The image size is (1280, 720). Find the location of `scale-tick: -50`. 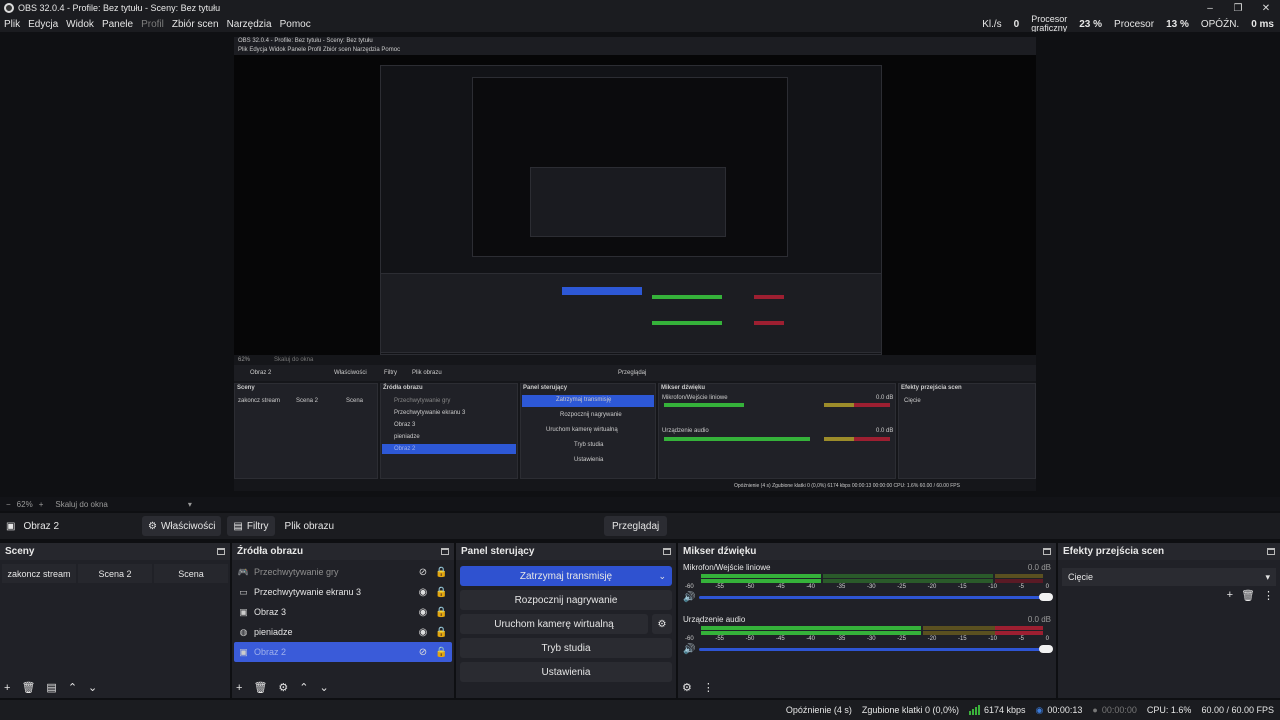

scale-tick: -50 is located at coordinates (750, 639).